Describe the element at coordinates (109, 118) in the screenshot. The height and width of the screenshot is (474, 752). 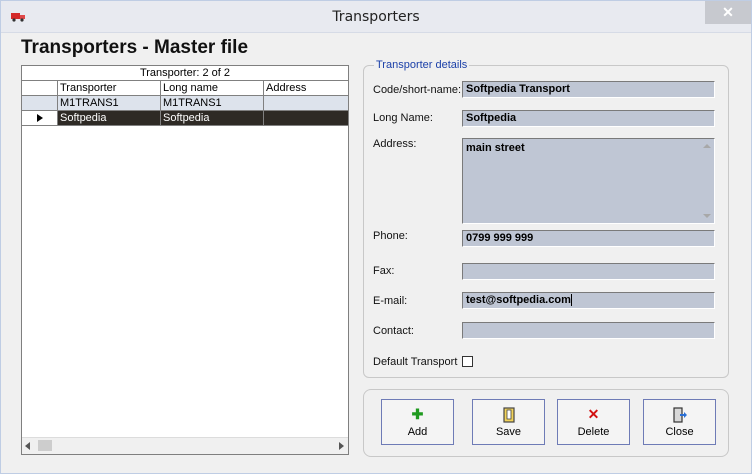
I see `cell-transporter: Softpedia` at that location.